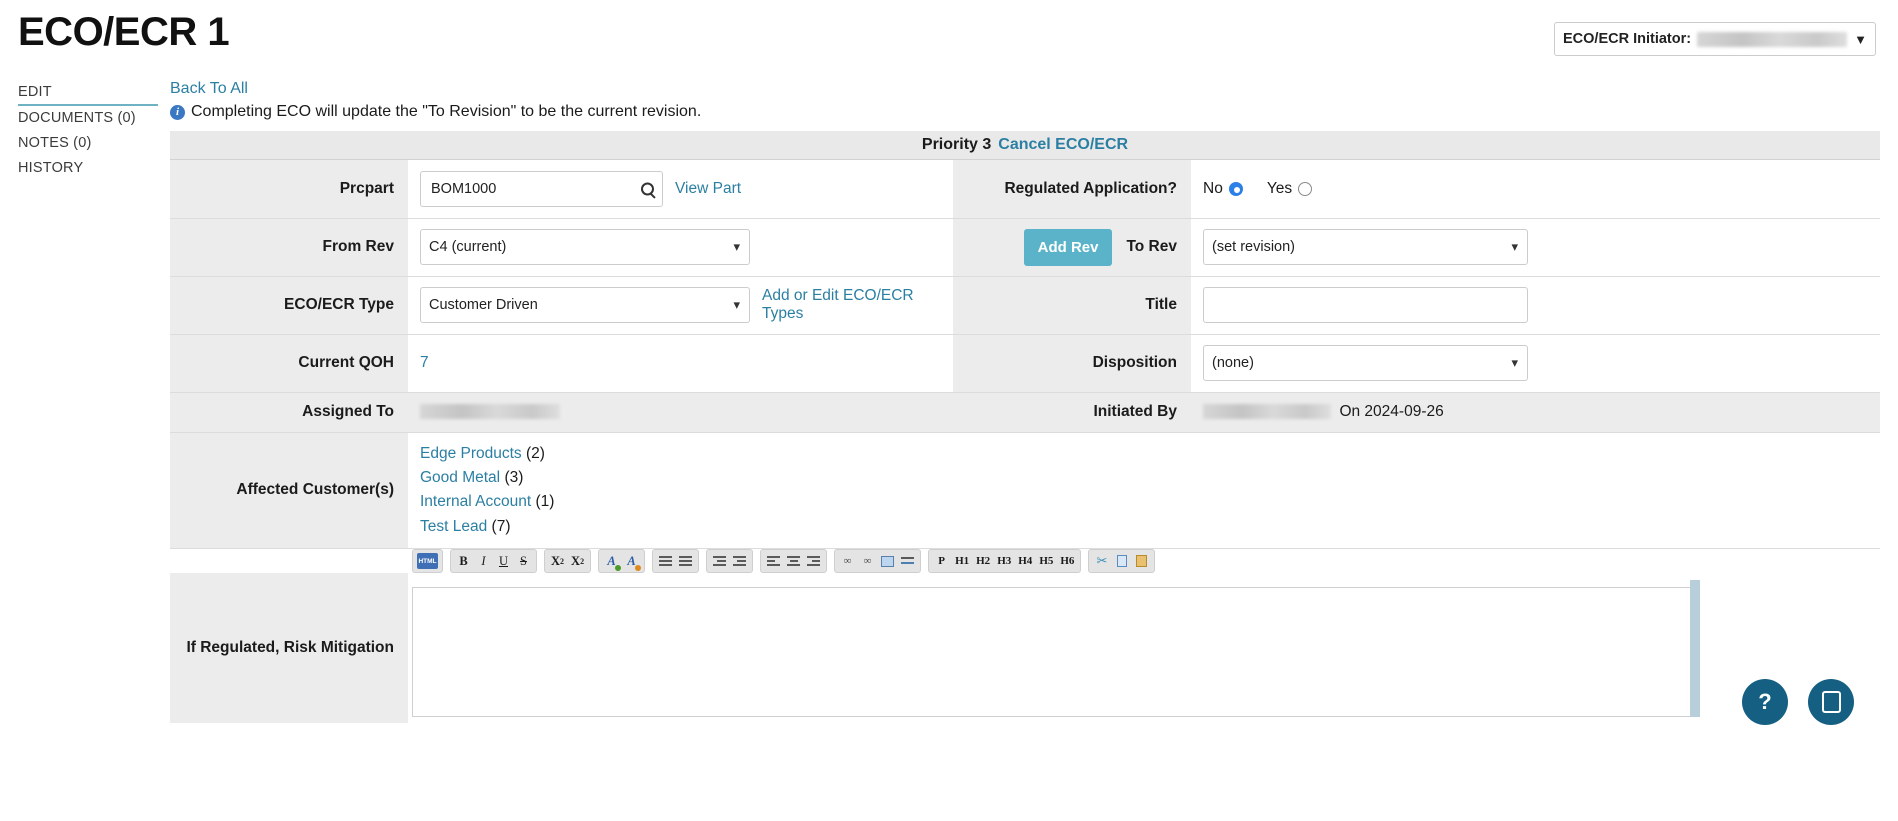 The image size is (1898, 821). Describe the element at coordinates (962, 561) in the screenshot. I see `format-h1-icon: H1` at that location.